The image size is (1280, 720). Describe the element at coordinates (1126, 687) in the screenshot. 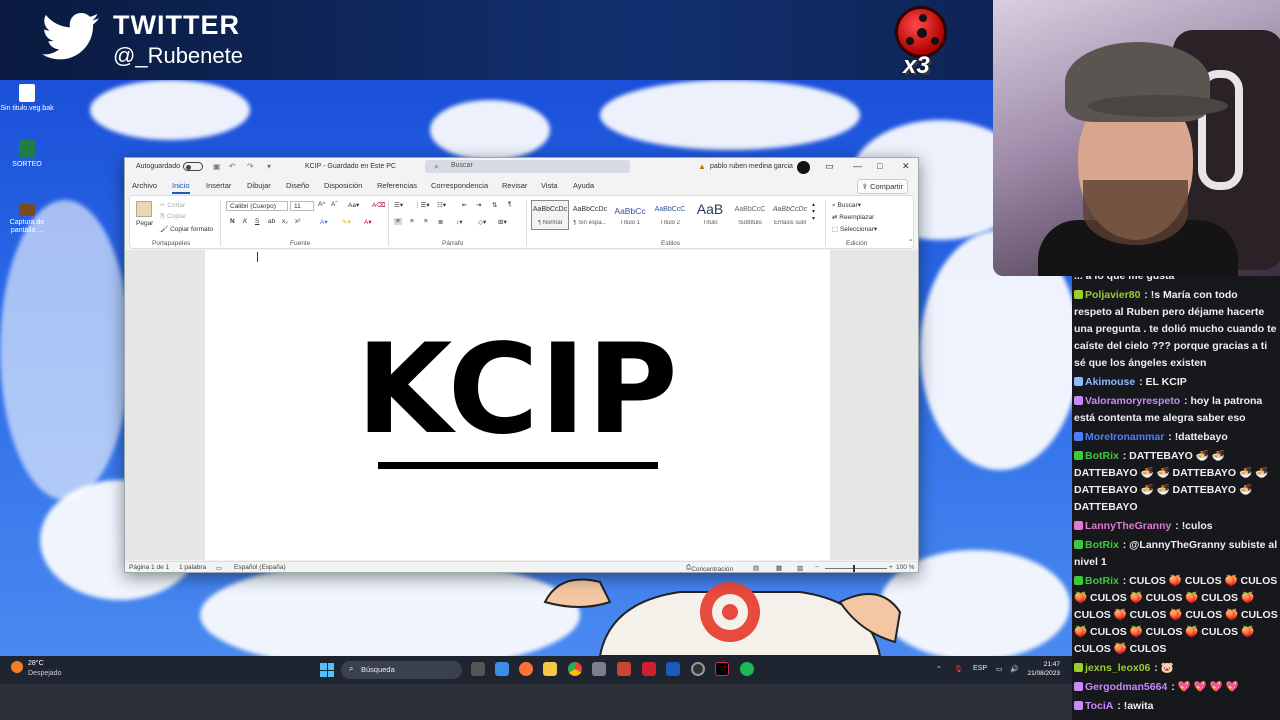

I see `chat-username: Gergodman5664` at that location.